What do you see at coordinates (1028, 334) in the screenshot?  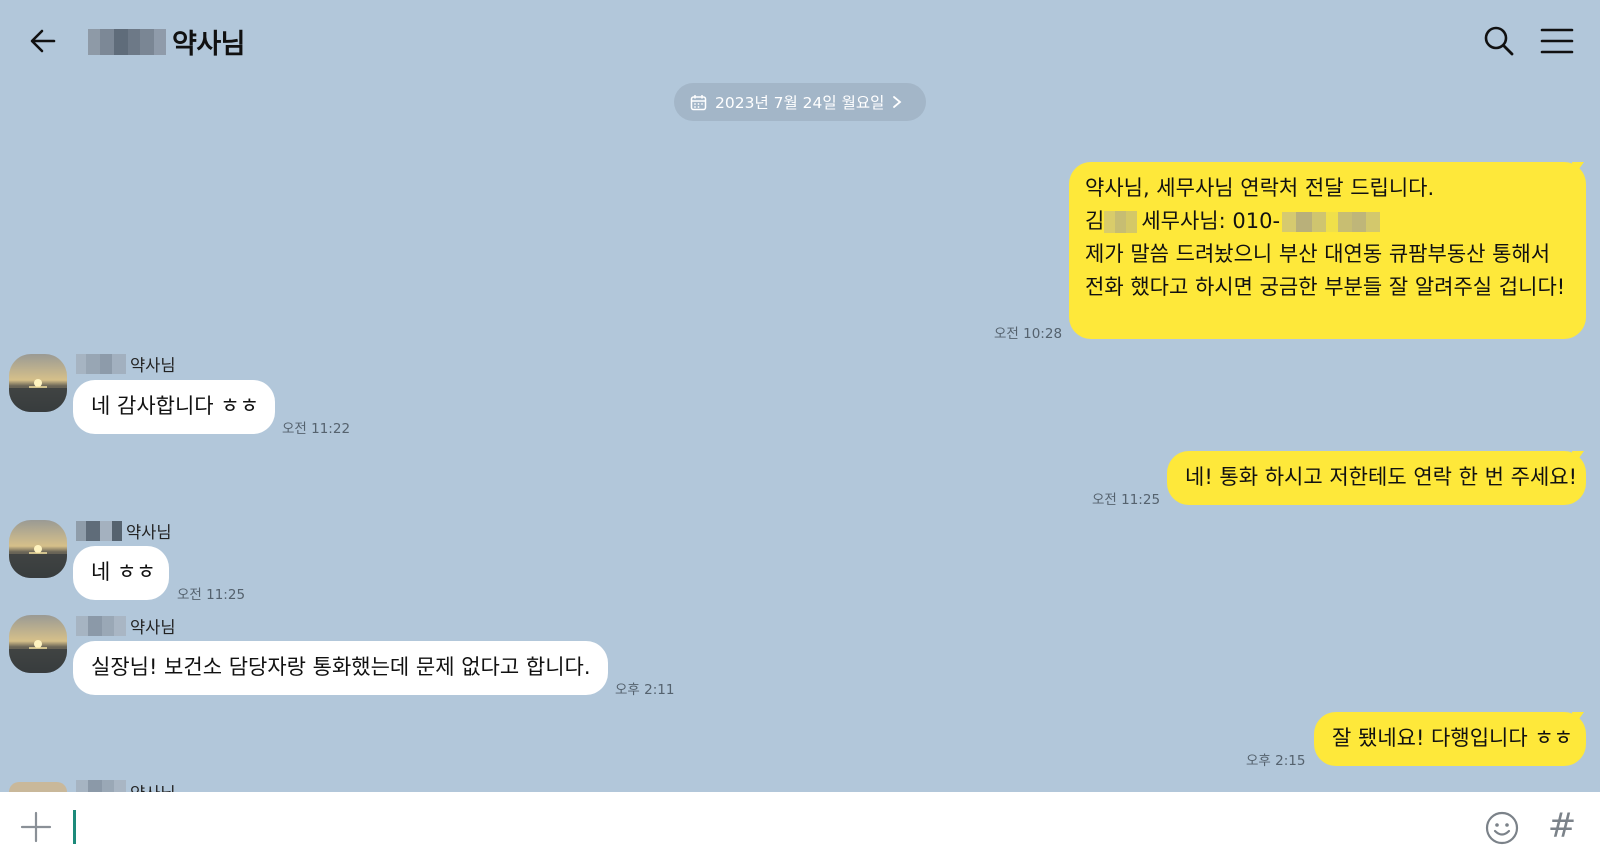 I see `message-time: 오전 10:28` at bounding box center [1028, 334].